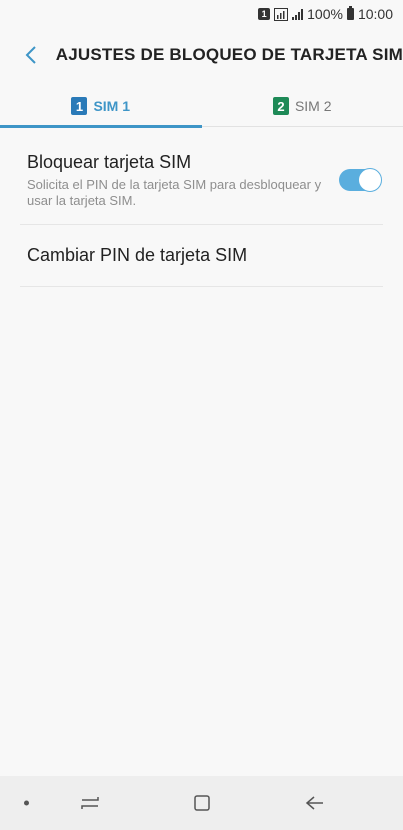 The height and width of the screenshot is (830, 403). I want to click on tab-label: SIM 1, so click(112, 106).